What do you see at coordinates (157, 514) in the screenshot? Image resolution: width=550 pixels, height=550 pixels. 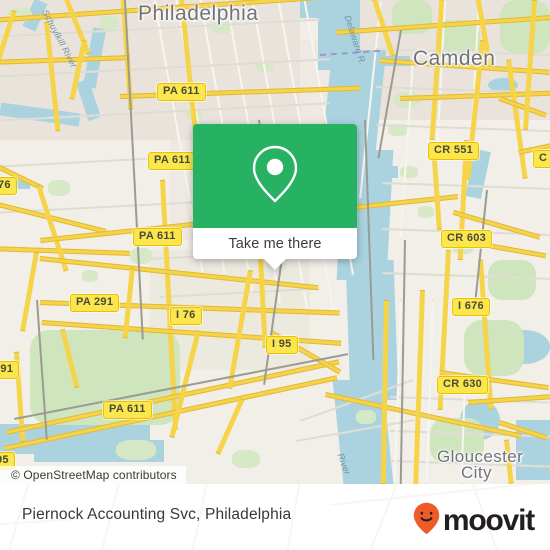 I see `location-title: Piernock Accounting Svc, Philadelphia` at bounding box center [157, 514].